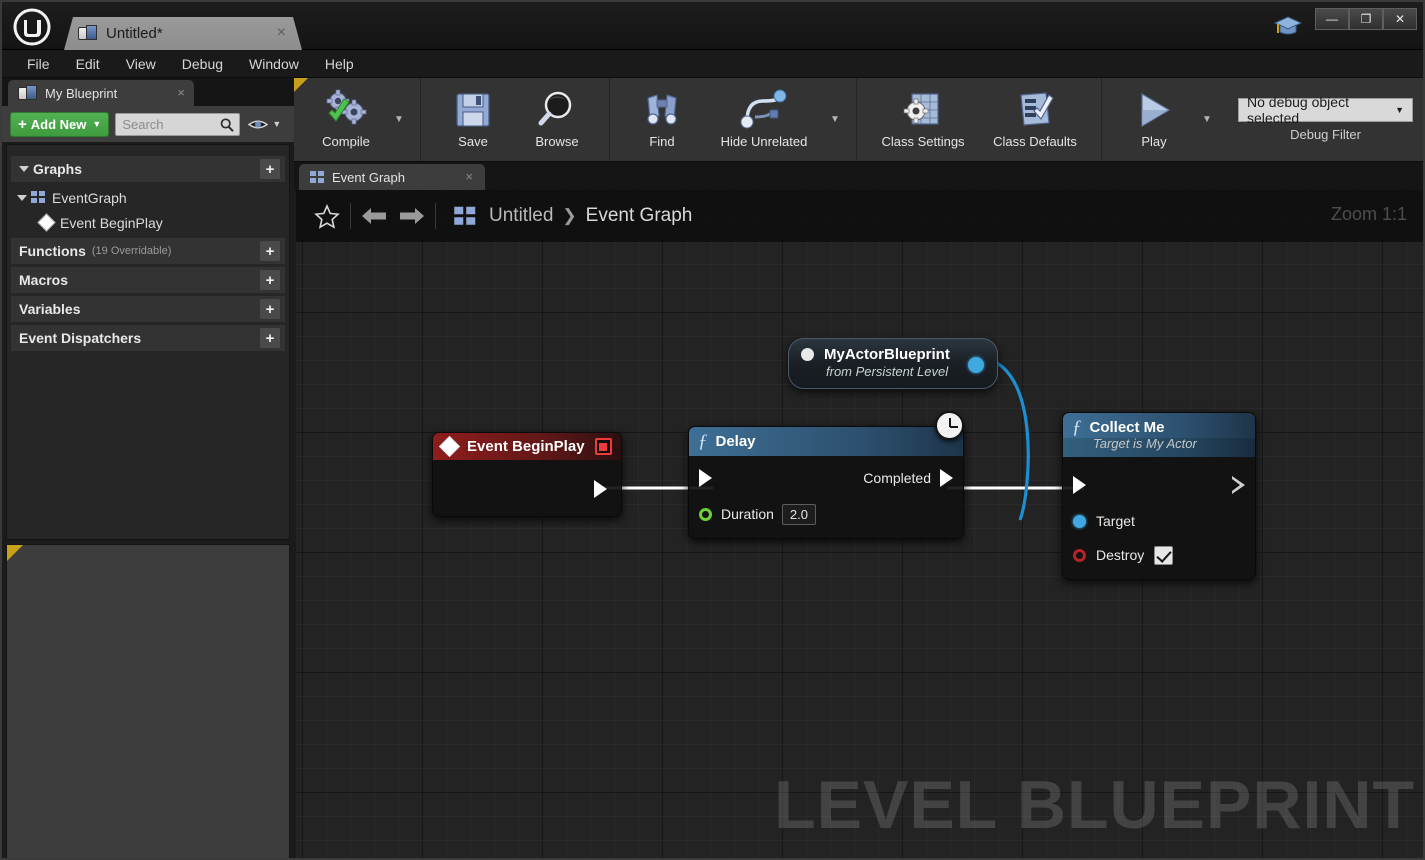 Image resolution: width=1425 pixels, height=860 pixels. I want to click on menu-item-debug: Debug, so click(202, 64).